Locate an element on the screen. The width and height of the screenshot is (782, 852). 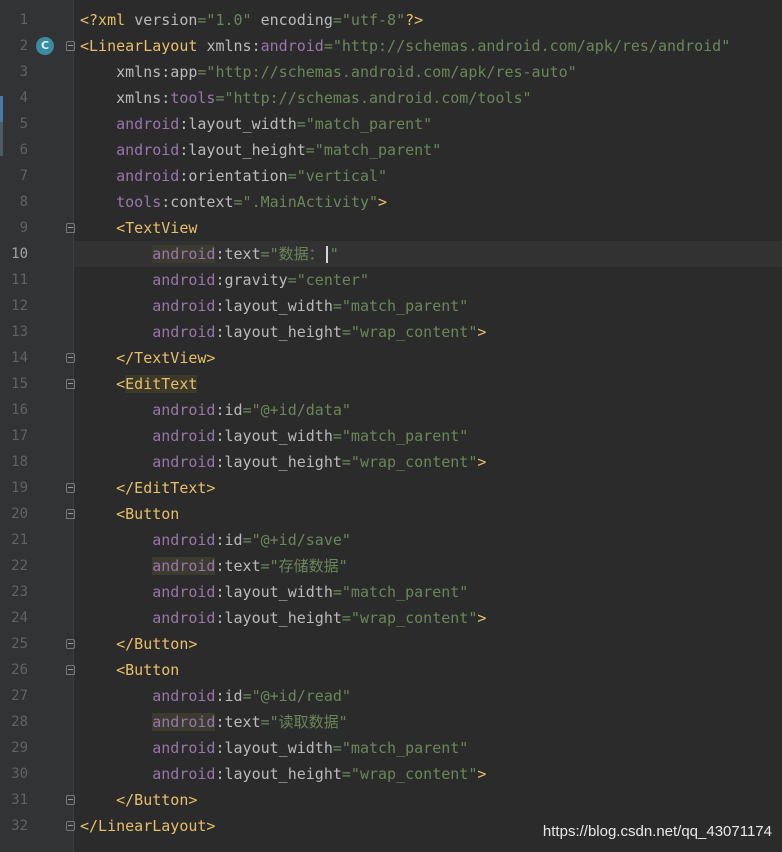
code-line: 22 android:text="存储数据" is located at coordinates (396, 566).